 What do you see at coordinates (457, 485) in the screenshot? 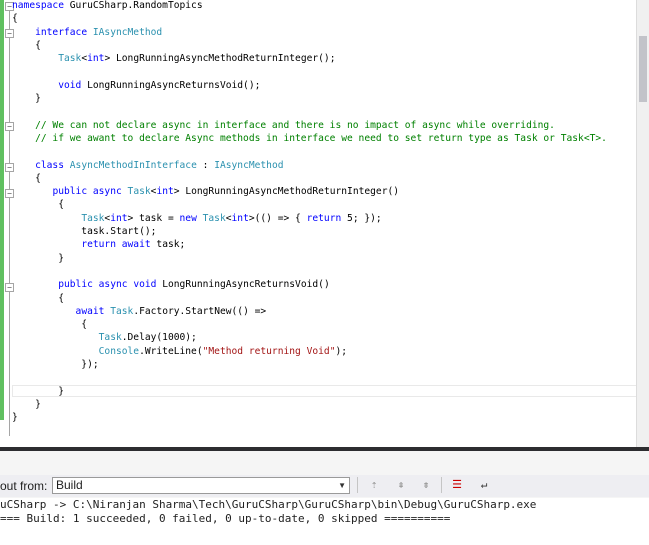
I see `clear-all-icon: ☰` at bounding box center [457, 485].